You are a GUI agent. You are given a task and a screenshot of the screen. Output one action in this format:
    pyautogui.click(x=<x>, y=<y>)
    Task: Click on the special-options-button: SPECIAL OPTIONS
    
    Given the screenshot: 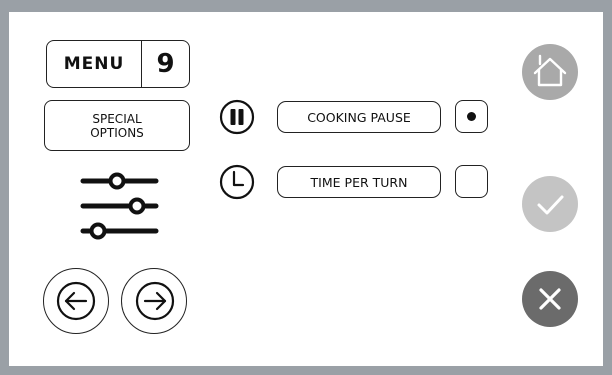 What is the action you would take?
    pyautogui.click(x=117, y=125)
    